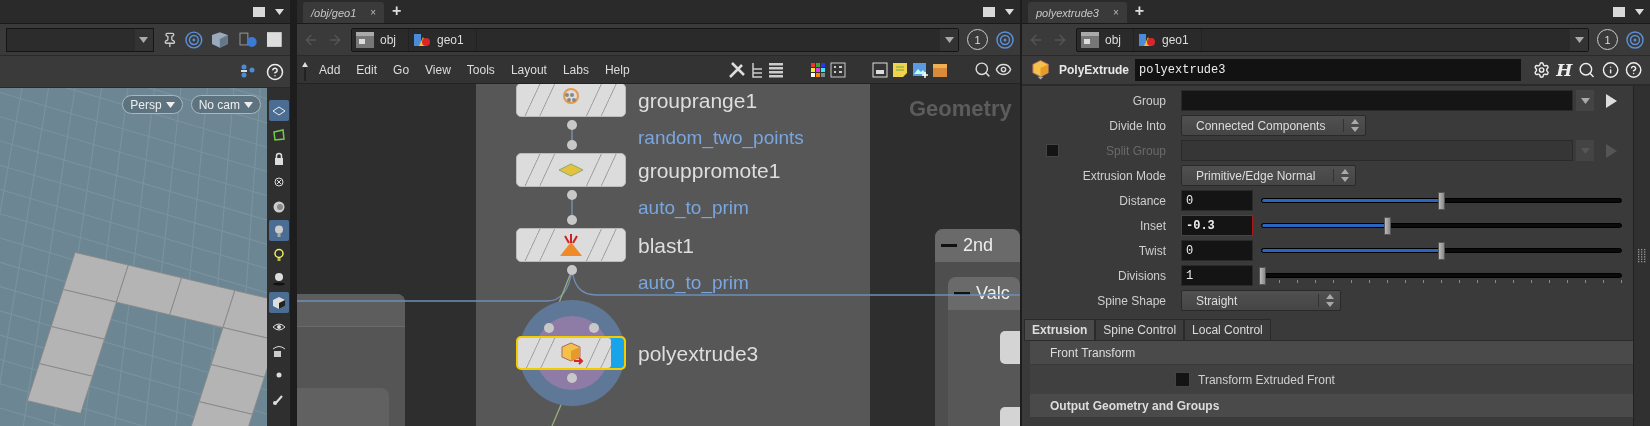 The height and width of the screenshot is (426, 1650). What do you see at coordinates (617, 69) in the screenshot?
I see `menu-item: Help` at bounding box center [617, 69].